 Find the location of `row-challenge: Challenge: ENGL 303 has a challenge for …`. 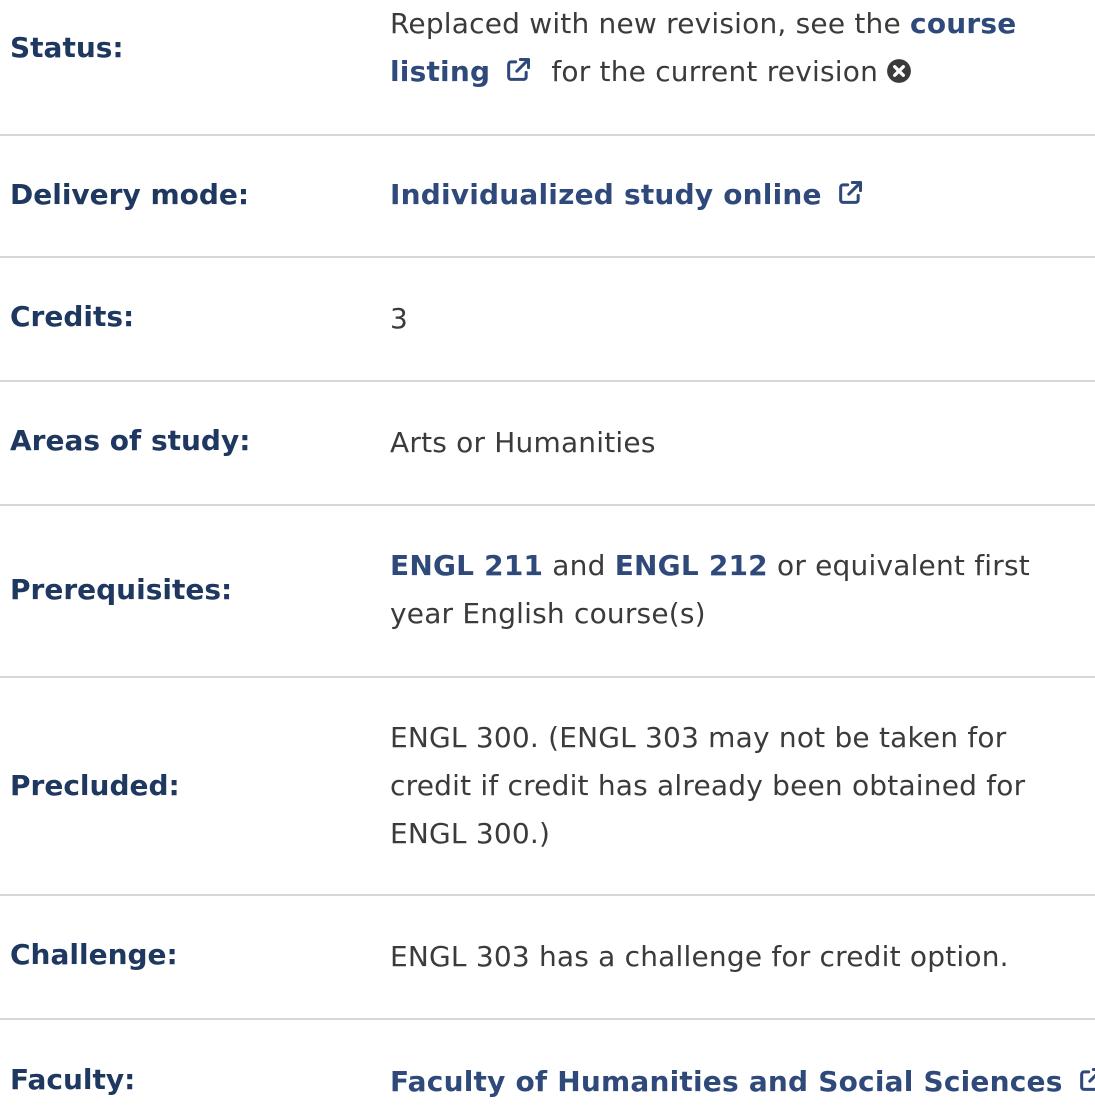

row-challenge: Challenge: ENGL 303 has a challenge for … is located at coordinates (547, 958).